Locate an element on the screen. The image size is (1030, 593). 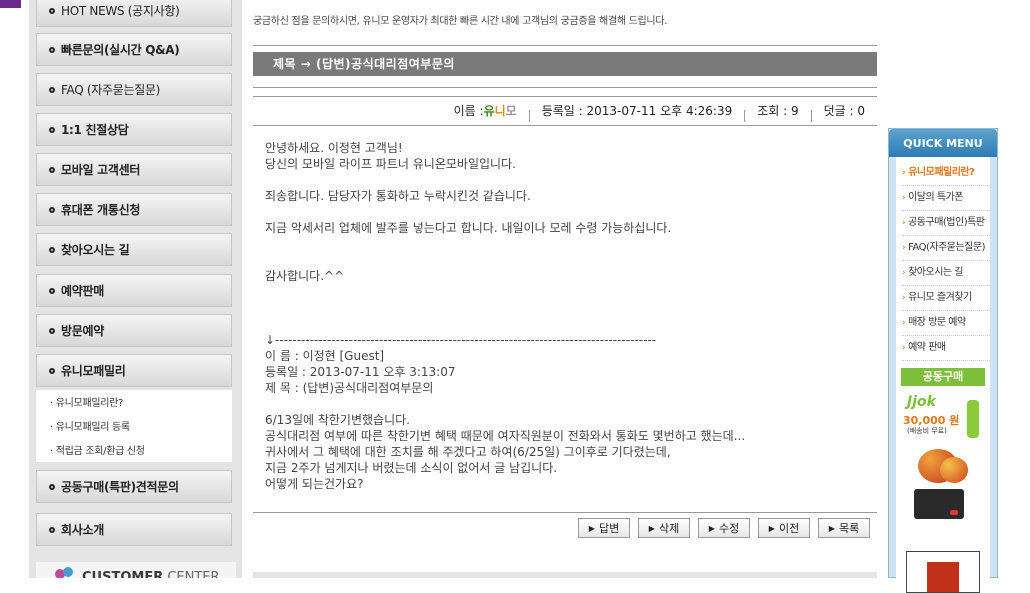
quick-menu-title: QUICK MENU is located at coordinates (943, 143).